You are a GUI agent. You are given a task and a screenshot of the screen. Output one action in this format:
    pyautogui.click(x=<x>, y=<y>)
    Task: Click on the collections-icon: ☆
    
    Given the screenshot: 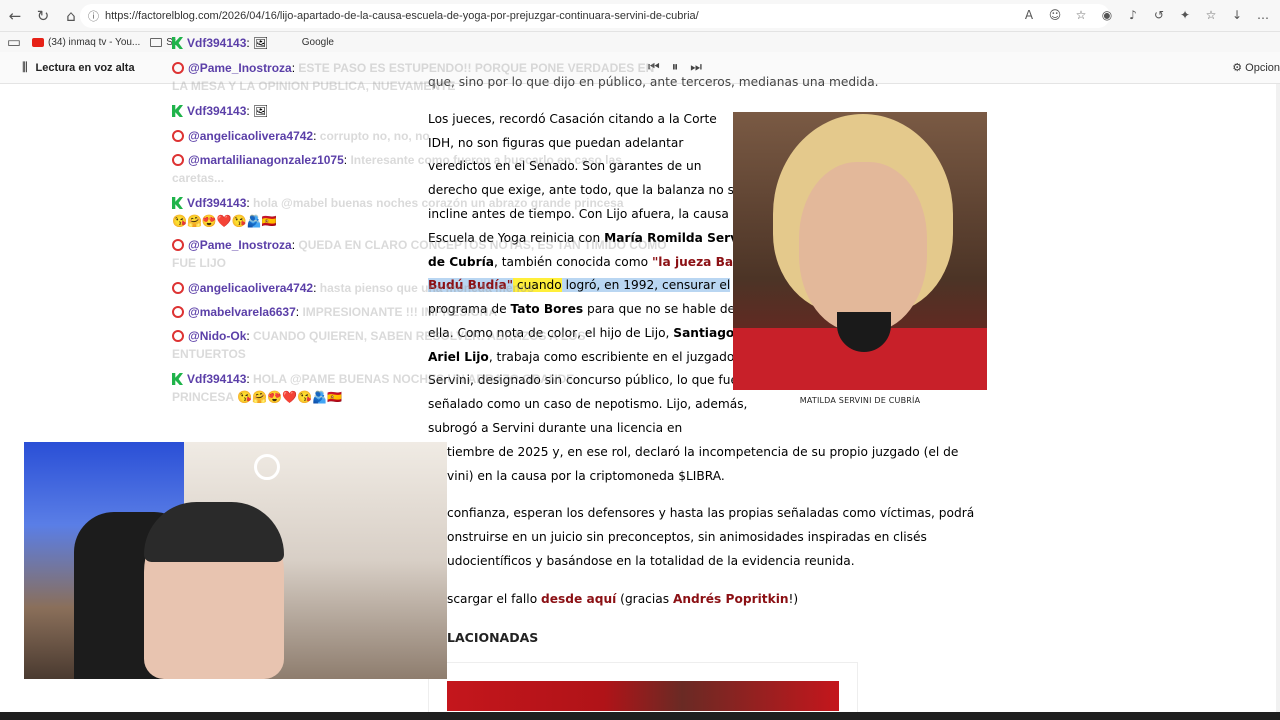 What is the action you would take?
    pyautogui.click(x=1211, y=15)
    